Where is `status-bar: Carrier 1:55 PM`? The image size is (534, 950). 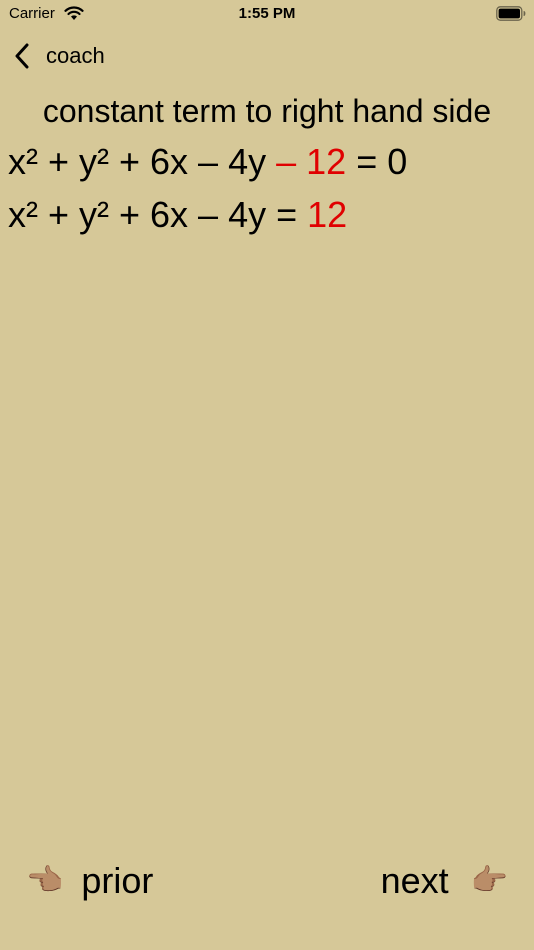 status-bar: Carrier 1:55 PM is located at coordinates (267, 14).